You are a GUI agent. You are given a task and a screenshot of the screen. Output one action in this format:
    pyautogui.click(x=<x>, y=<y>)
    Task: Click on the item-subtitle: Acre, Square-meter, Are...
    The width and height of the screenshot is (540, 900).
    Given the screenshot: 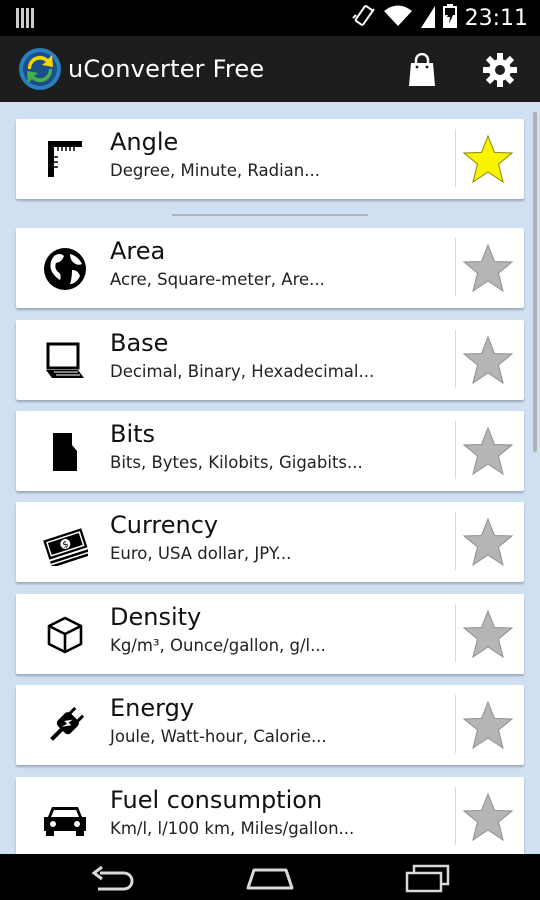 What is the action you would take?
    pyautogui.click(x=217, y=279)
    